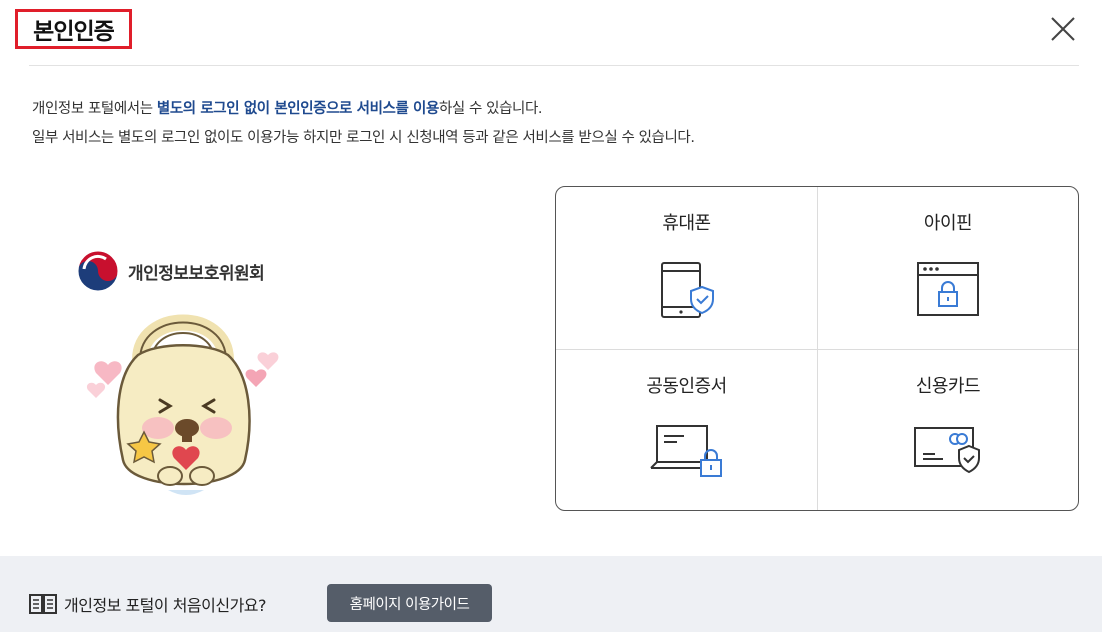  What do you see at coordinates (948, 386) in the screenshot?
I see `auth-method-credit-card-label: 신용카드` at bounding box center [948, 386].